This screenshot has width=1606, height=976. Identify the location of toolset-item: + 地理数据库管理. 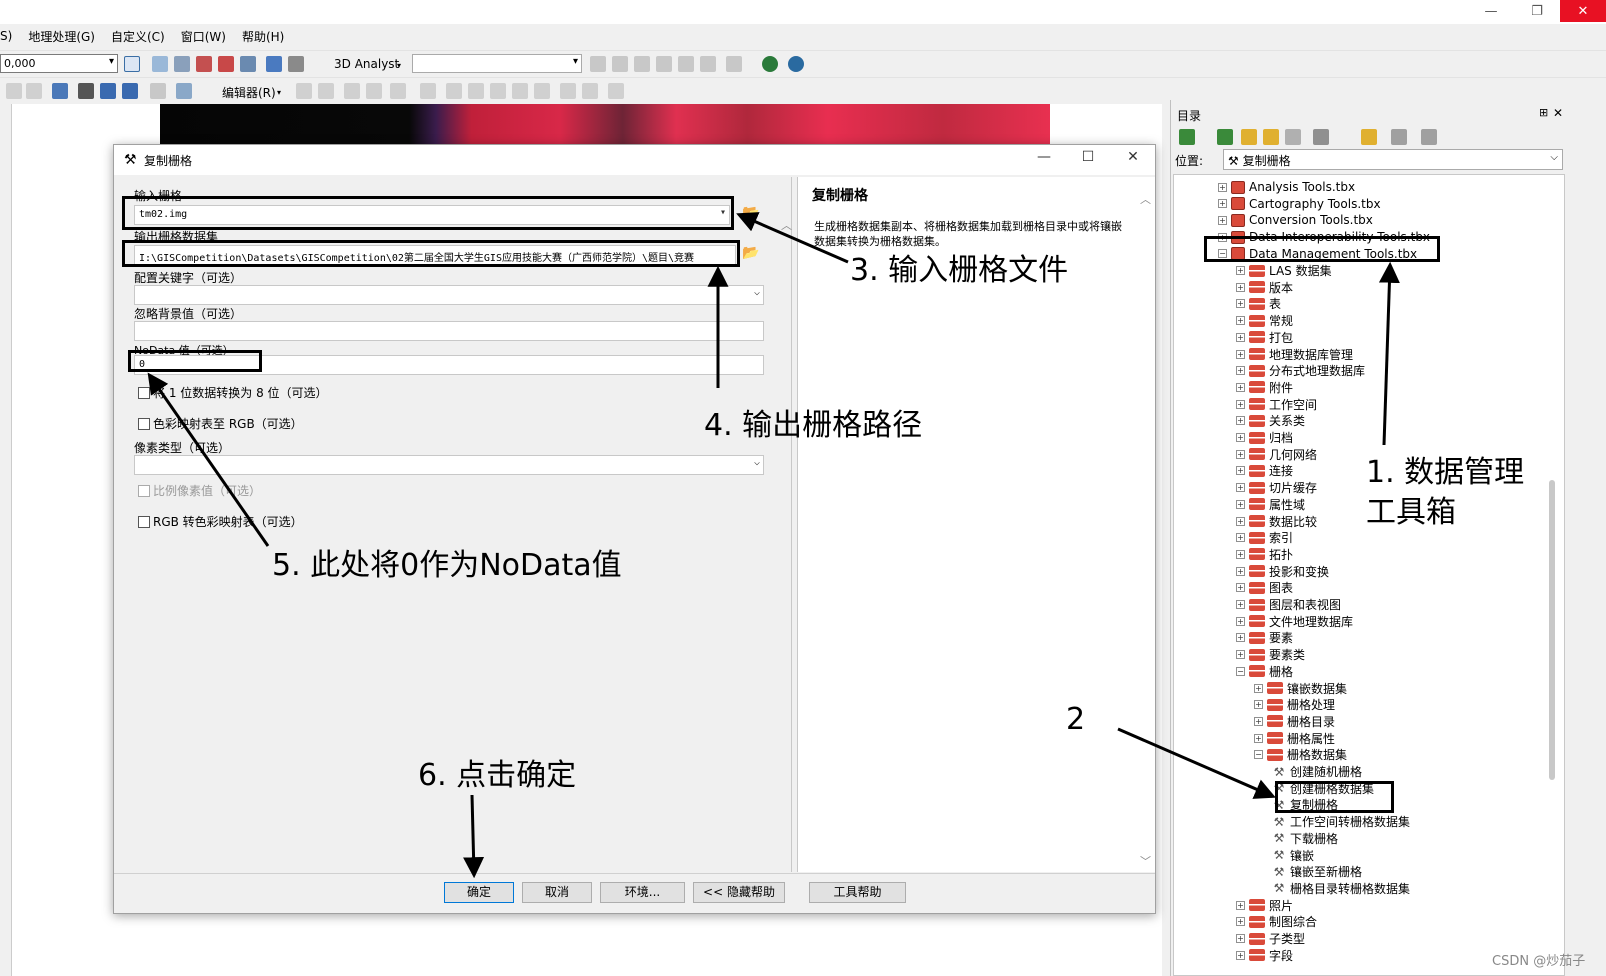
(1294, 354).